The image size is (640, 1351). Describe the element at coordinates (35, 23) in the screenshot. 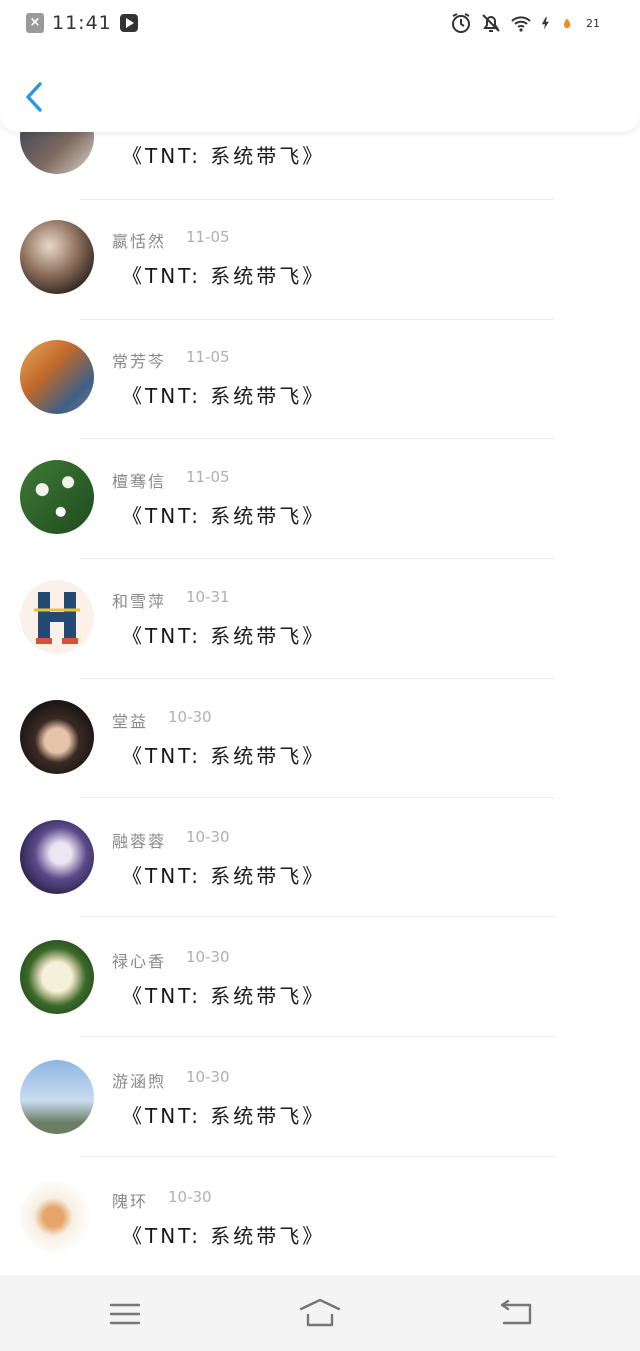

I see `close-icon: ×` at that location.